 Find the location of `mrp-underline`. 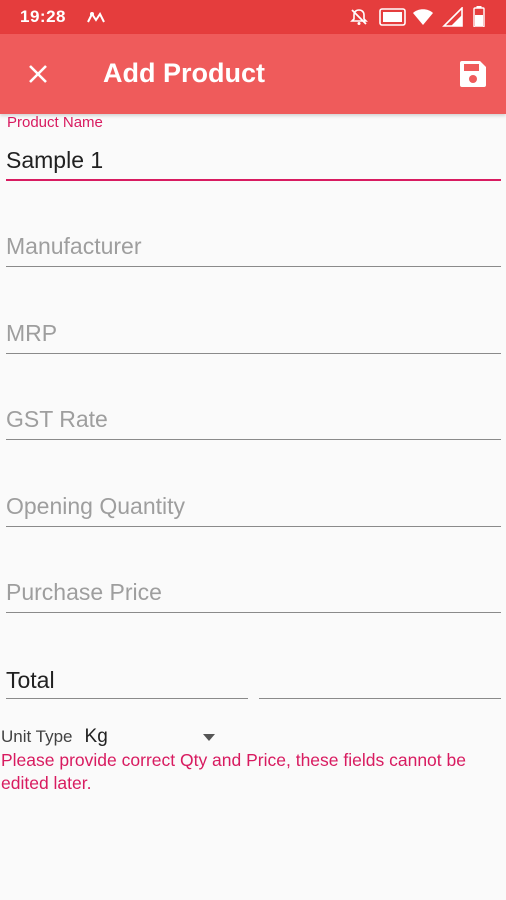

mrp-underline is located at coordinates (253, 353).